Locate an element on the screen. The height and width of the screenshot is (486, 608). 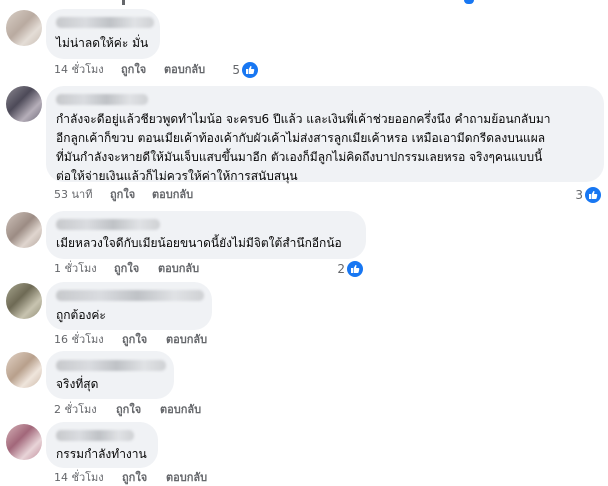
comment-actions: 1 ชั่วโมง ถูกใจ ตอบกลับ is located at coordinates (154, 269).